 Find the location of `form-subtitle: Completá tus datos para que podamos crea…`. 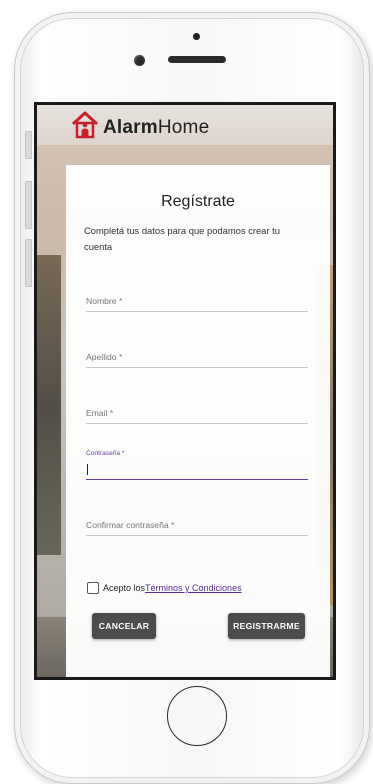

form-subtitle: Completá tus datos para que podamos crea… is located at coordinates (182, 238).